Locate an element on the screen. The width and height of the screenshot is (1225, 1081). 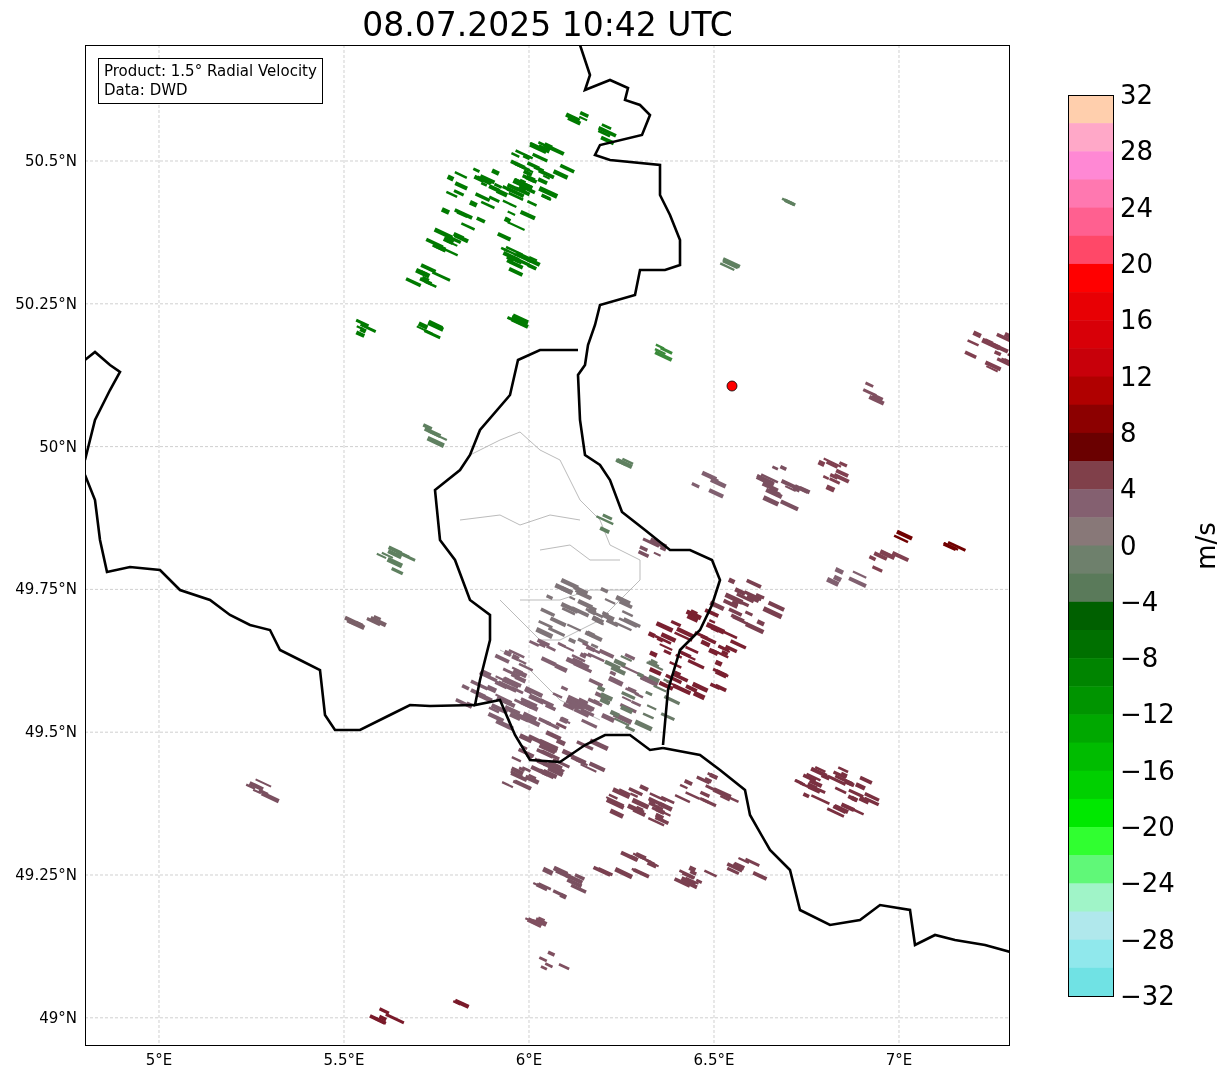
colorbar-tick-label: 32 is located at coordinates (1137, 95).